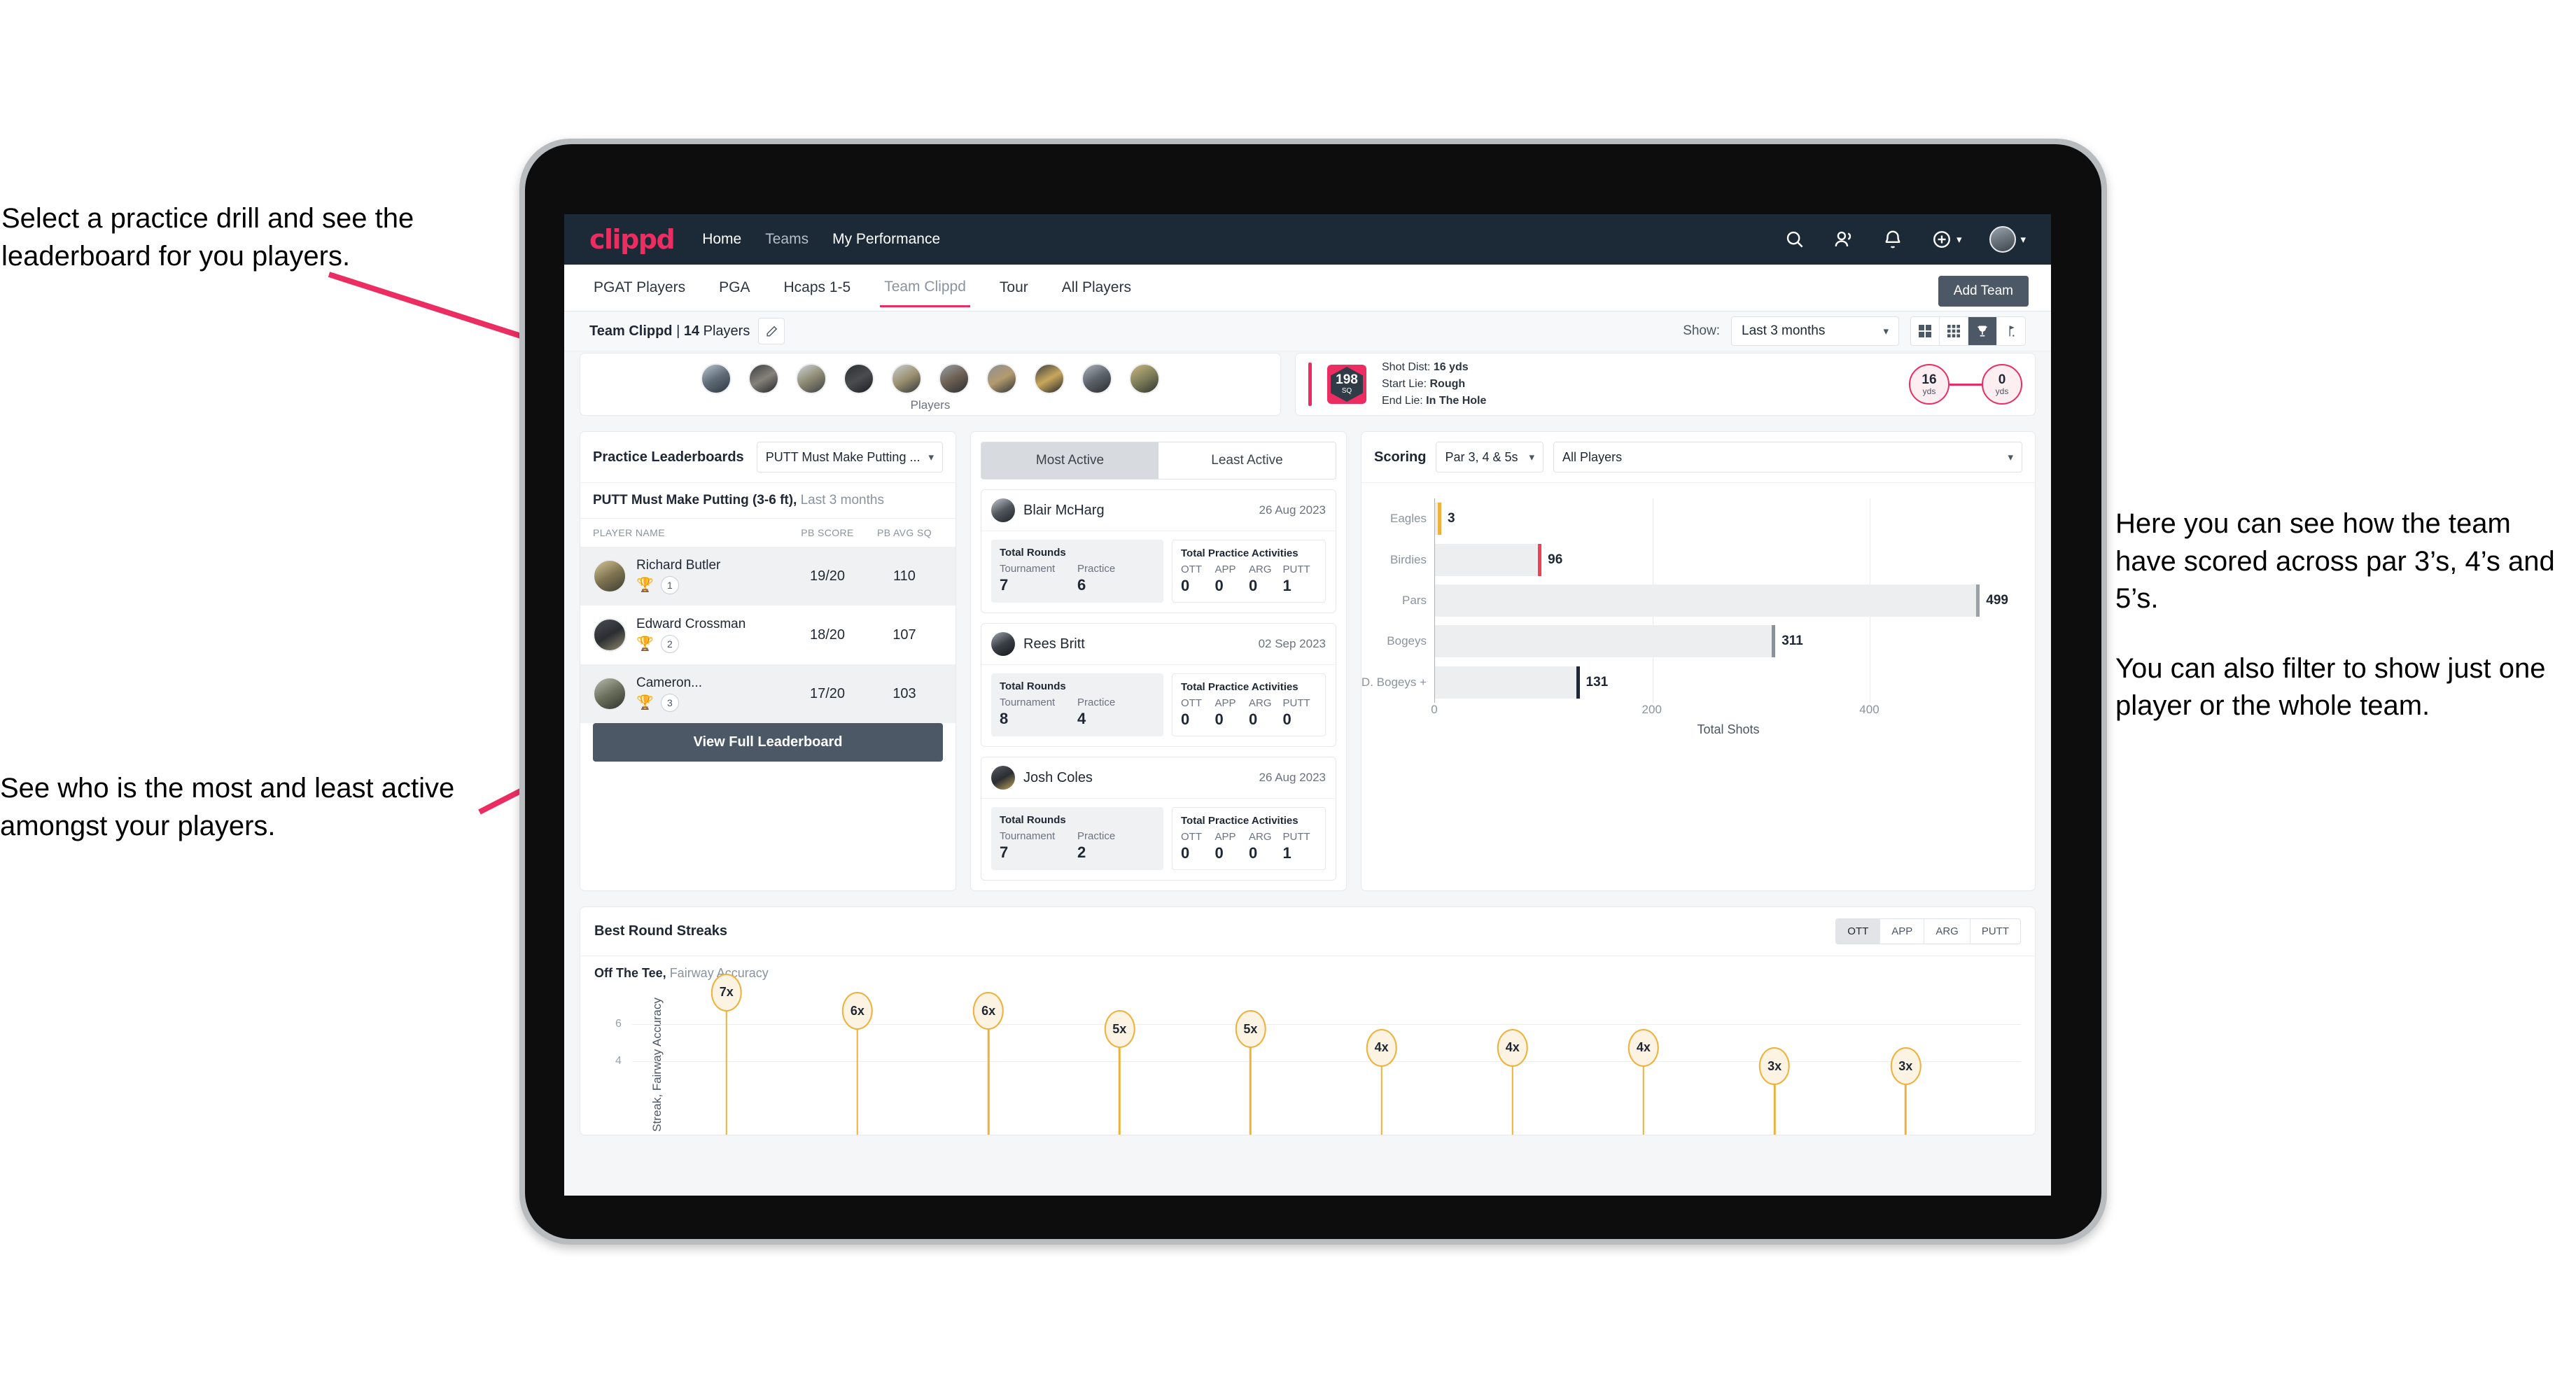  What do you see at coordinates (1953, 331) in the screenshot?
I see `view-grid-small-icon` at bounding box center [1953, 331].